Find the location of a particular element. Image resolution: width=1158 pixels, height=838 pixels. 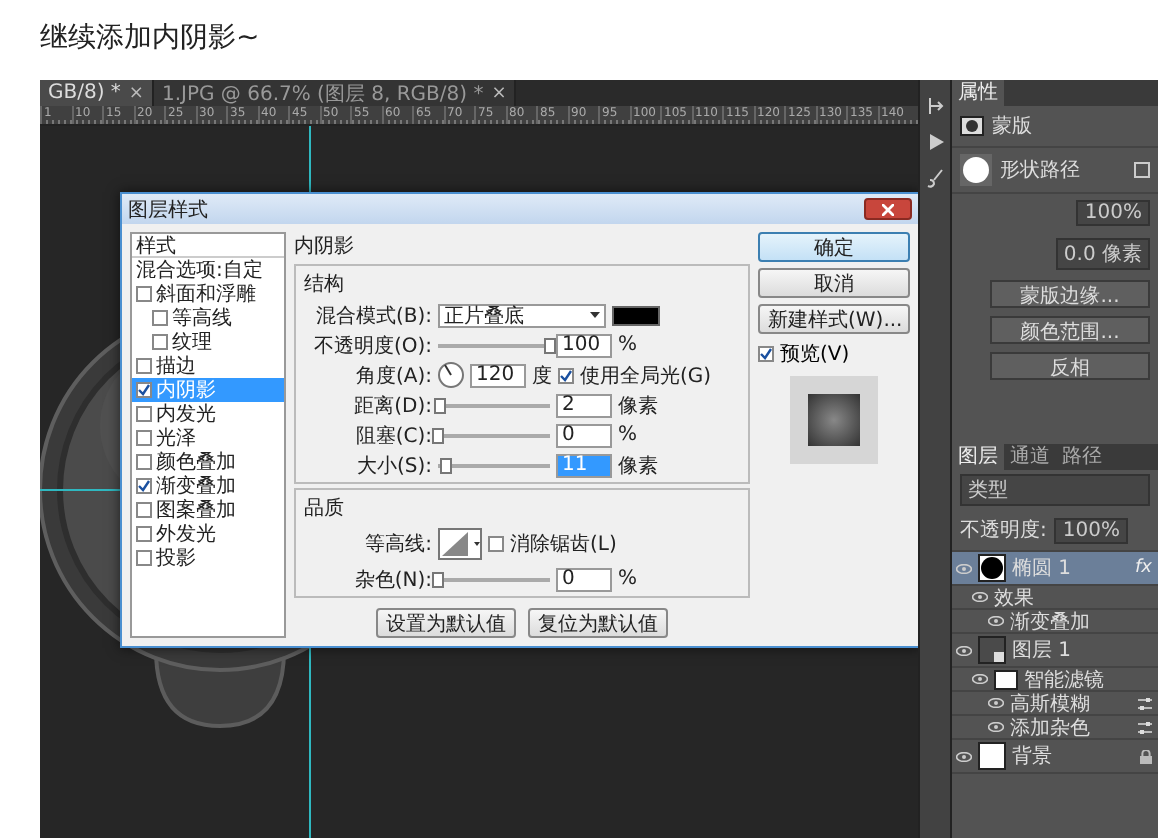

layer-row: 高斯模糊 is located at coordinates (1055, 704).